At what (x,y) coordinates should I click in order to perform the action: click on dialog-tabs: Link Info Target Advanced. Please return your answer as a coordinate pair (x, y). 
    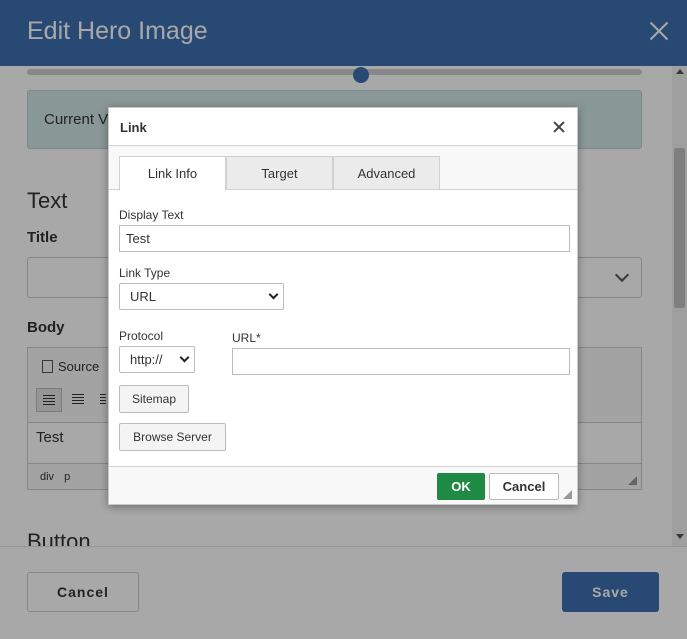
    Looking at the image, I should click on (343, 168).